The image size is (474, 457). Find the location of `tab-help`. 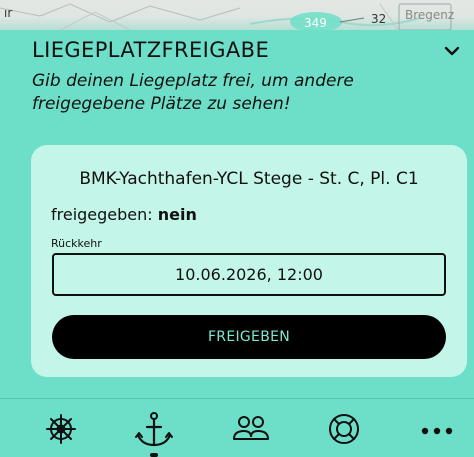

tab-help is located at coordinates (346, 431).